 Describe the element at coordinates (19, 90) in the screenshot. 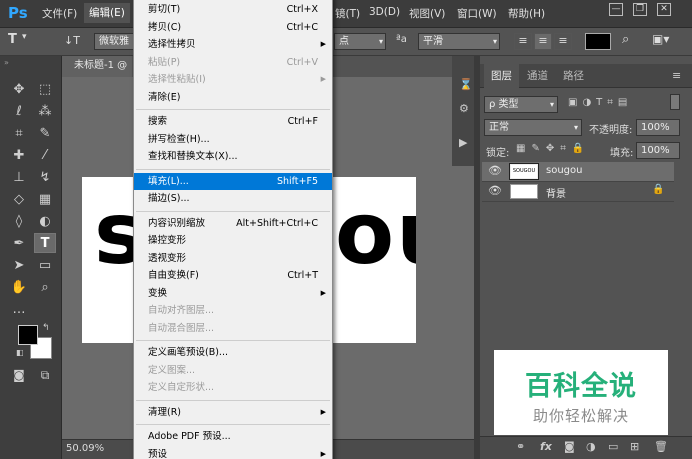

I see `move-tool-icon: ✥` at that location.